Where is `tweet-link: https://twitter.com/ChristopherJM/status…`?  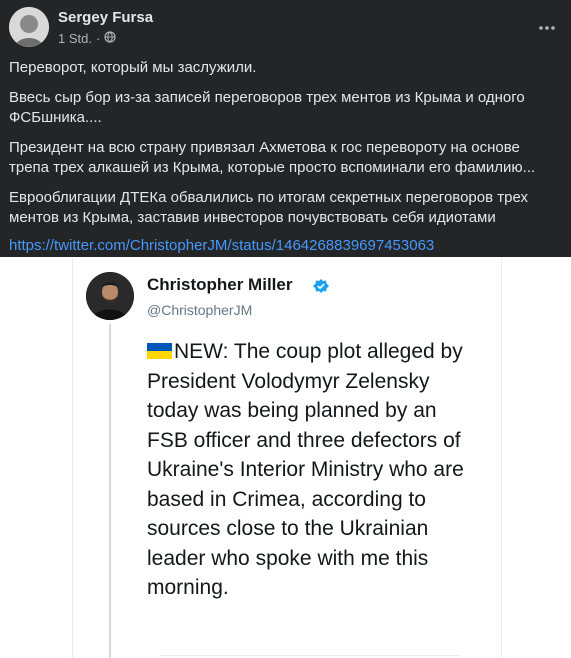
tweet-link: https://twitter.com/ChristopherJM/status… is located at coordinates (221, 245).